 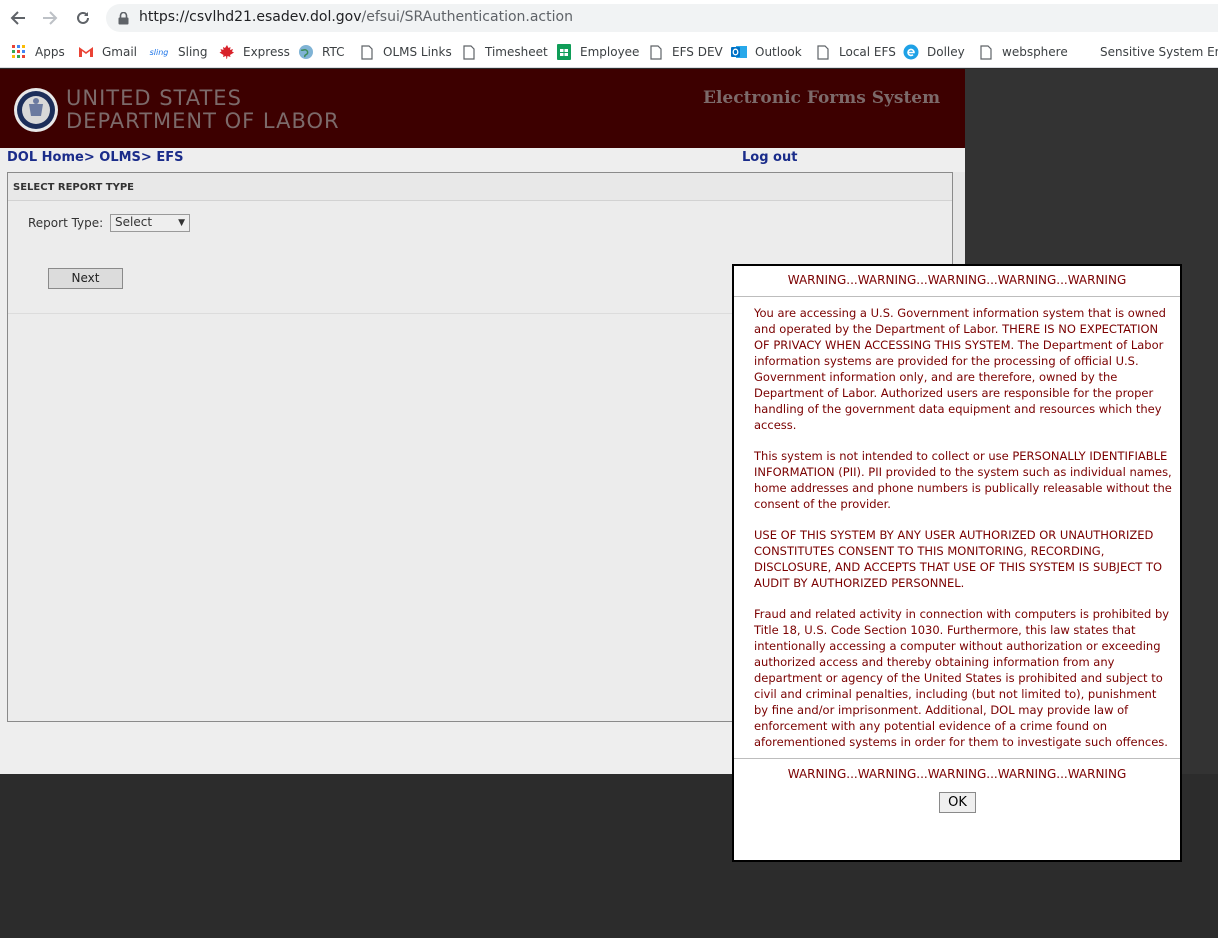 I want to click on bookmark-efs-dev: EFS DEV, so click(x=685, y=52).